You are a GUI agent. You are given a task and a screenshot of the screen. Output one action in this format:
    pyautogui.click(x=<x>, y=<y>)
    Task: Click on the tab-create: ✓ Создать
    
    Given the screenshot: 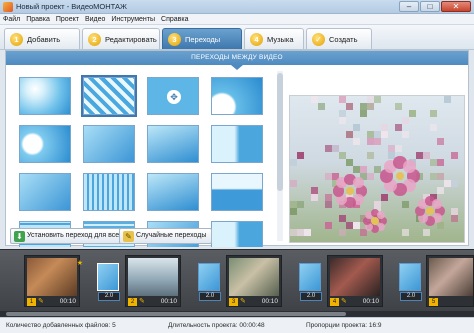 What is the action you would take?
    pyautogui.click(x=339, y=38)
    